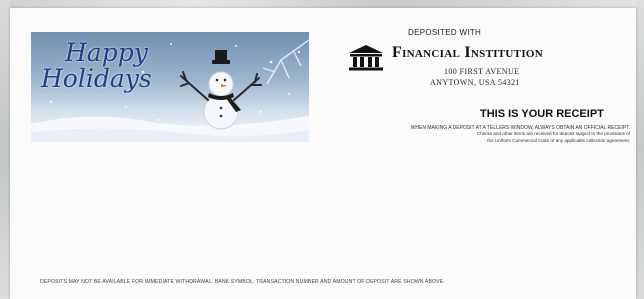 The height and width of the screenshot is (299, 644). What do you see at coordinates (640, 149) in the screenshot?
I see `backdrop-right` at bounding box center [640, 149].